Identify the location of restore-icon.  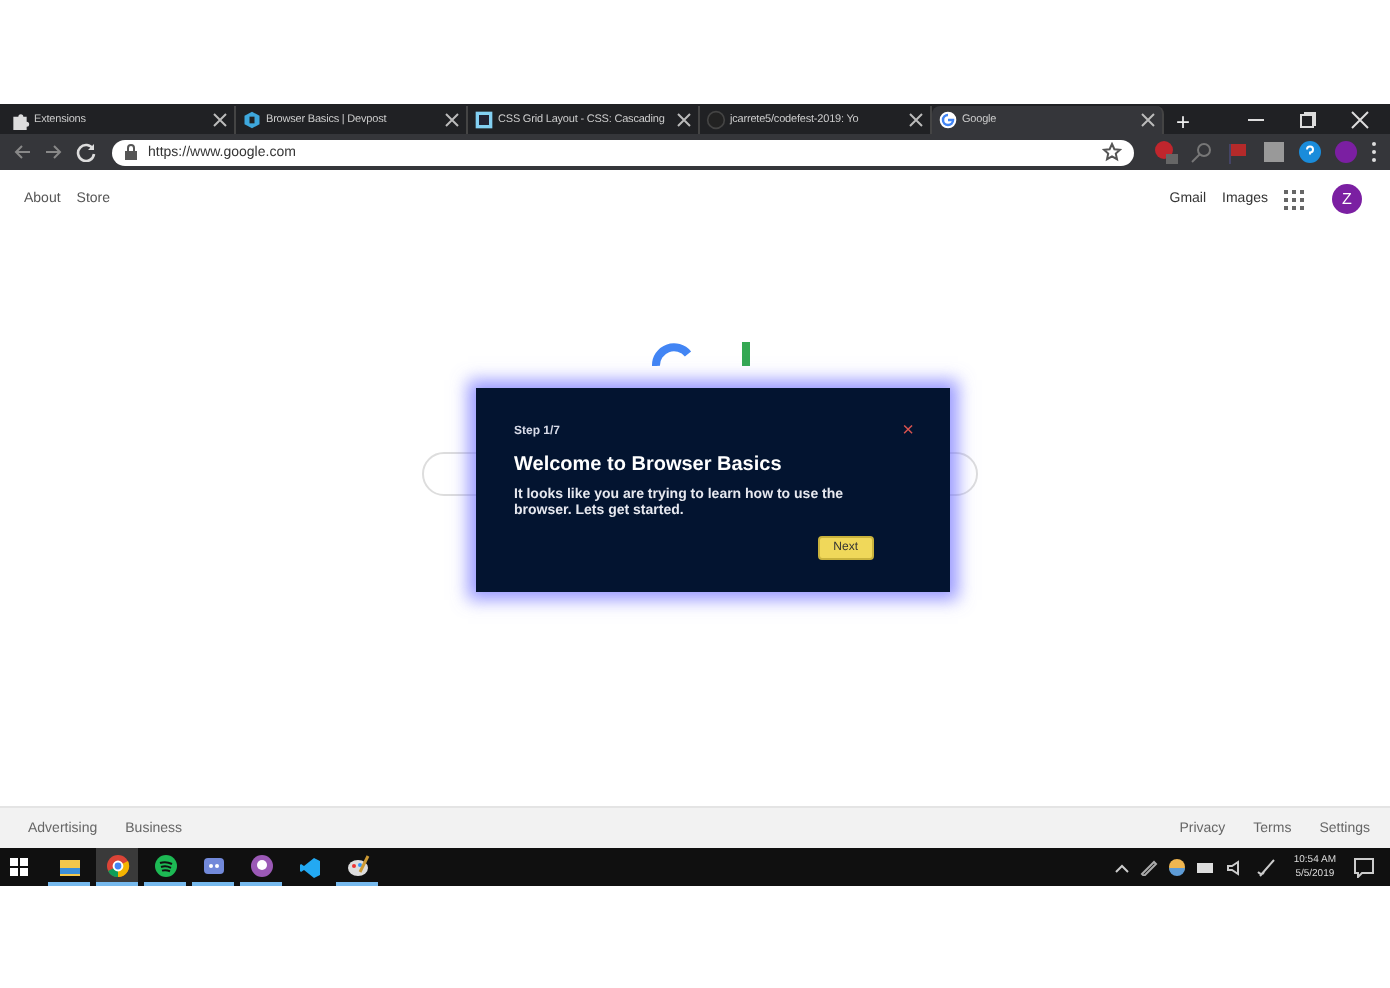
(1308, 119).